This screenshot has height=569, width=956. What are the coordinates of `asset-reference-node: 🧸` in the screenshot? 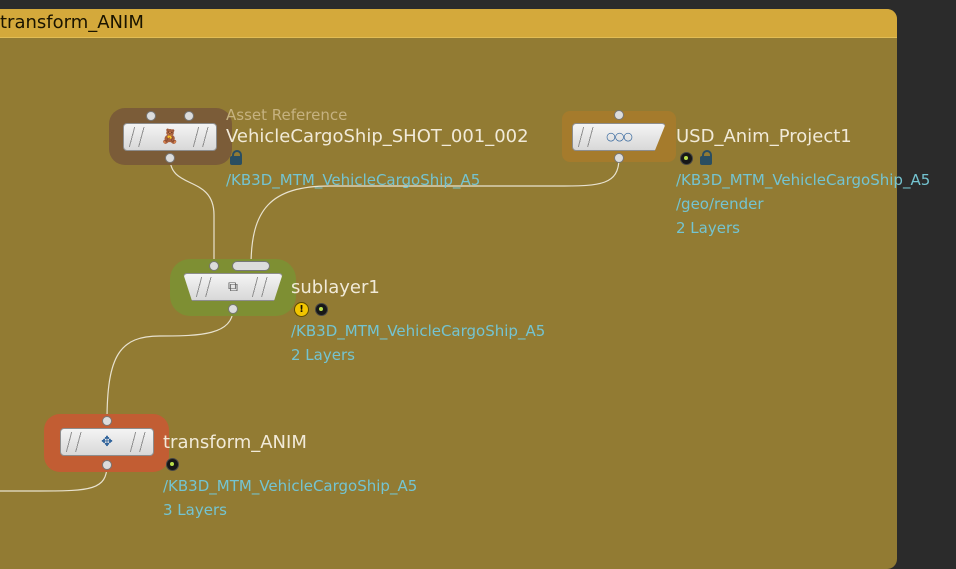 It's located at (170, 137).